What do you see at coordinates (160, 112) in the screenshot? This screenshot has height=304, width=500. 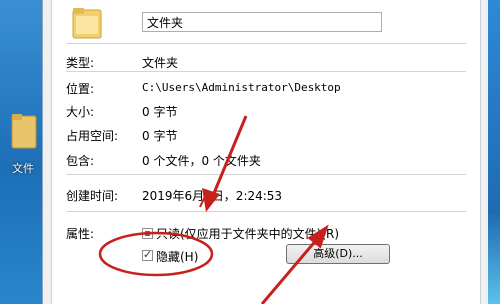 I see `size-value: 0 字节` at bounding box center [160, 112].